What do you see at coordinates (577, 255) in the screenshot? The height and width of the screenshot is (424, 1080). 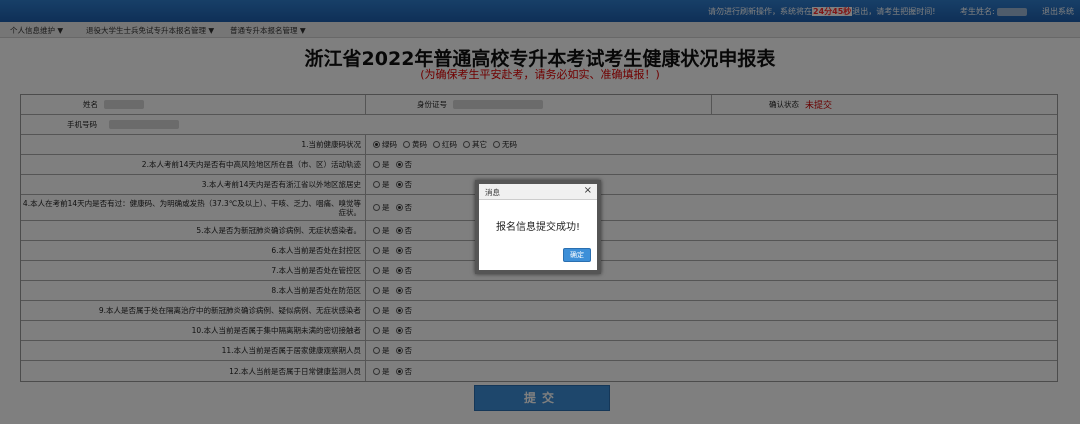 I see `dialog-ok-button: 确定` at bounding box center [577, 255].